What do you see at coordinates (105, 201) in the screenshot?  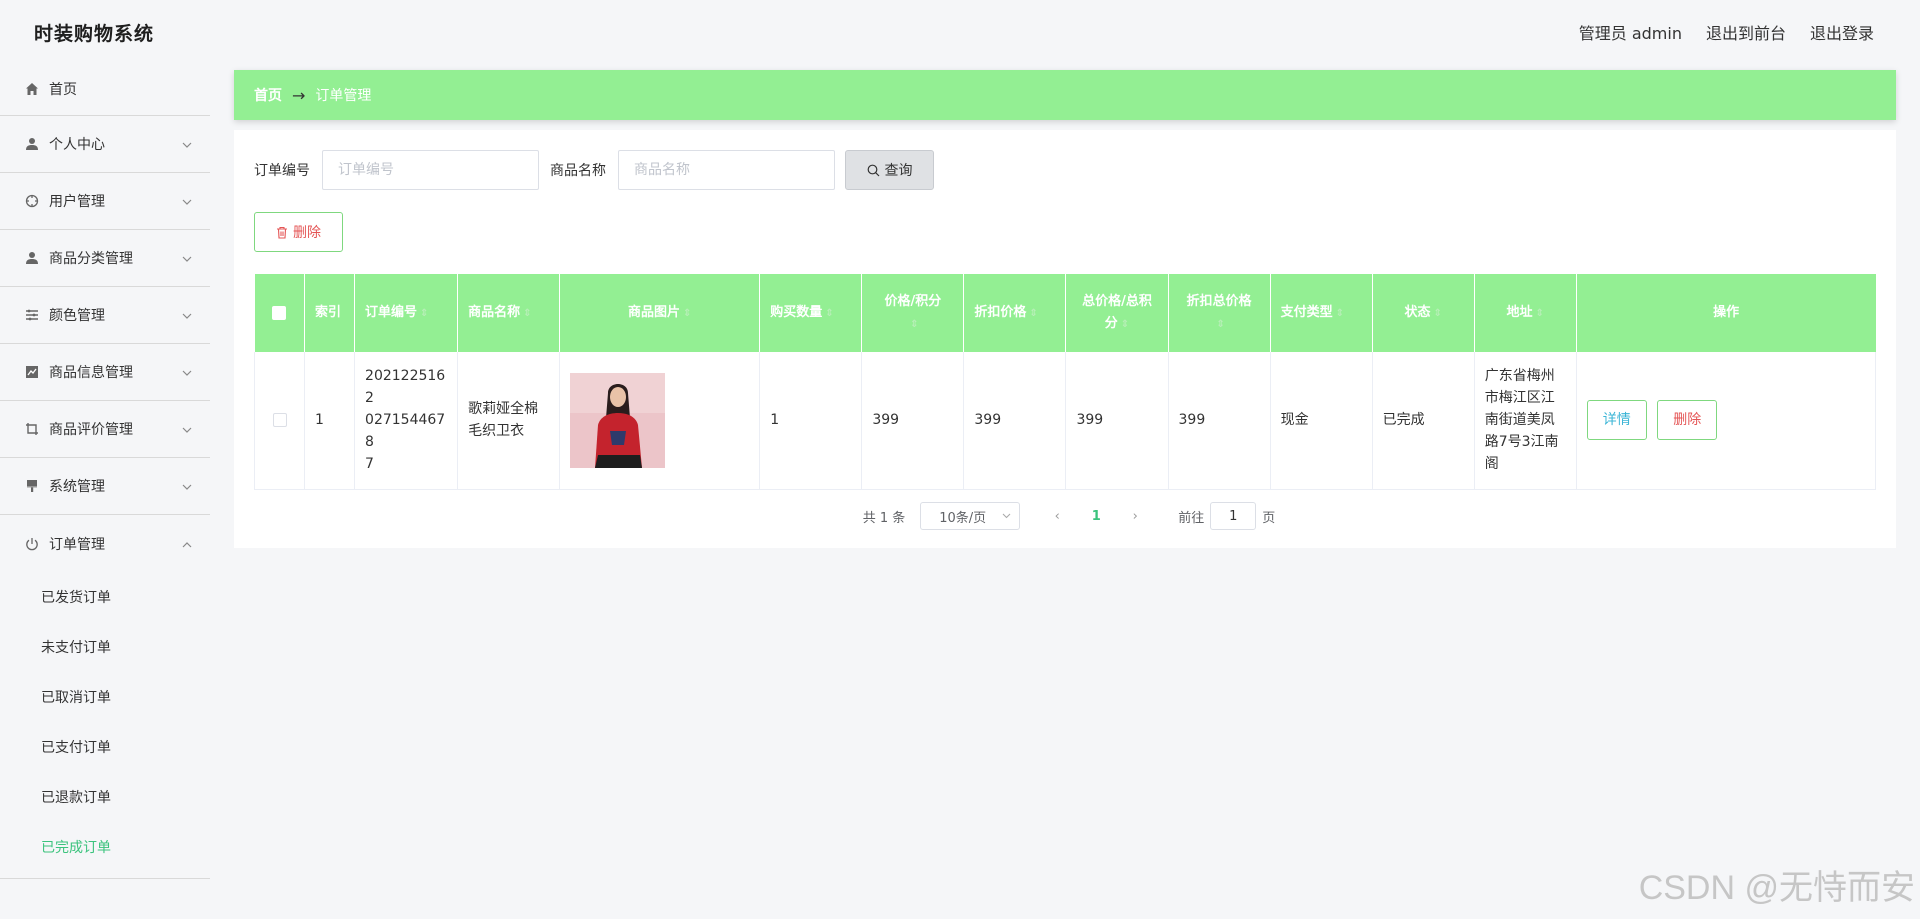 I see `sidebar-item-user-management: 用户管理` at bounding box center [105, 201].